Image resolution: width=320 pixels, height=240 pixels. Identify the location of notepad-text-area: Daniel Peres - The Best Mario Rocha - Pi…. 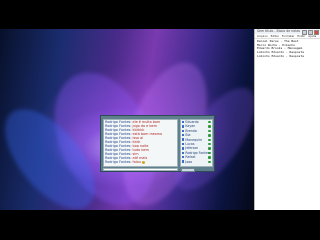
(287, 49).